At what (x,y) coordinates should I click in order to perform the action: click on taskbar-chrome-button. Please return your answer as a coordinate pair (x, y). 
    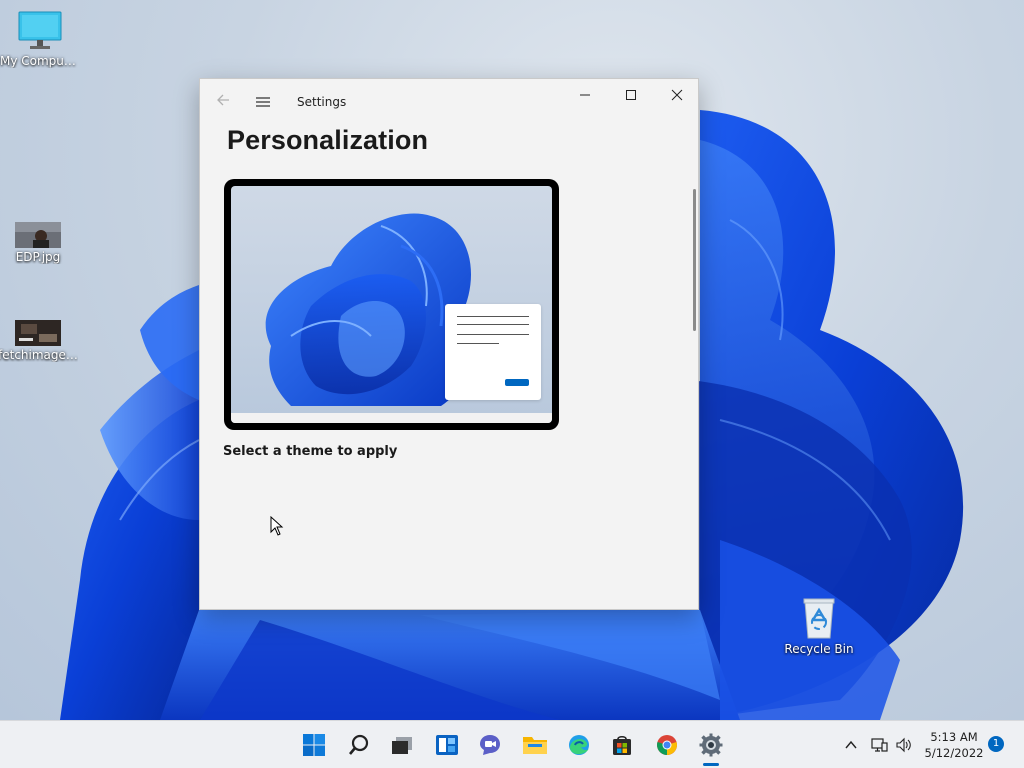
    Looking at the image, I should click on (667, 745).